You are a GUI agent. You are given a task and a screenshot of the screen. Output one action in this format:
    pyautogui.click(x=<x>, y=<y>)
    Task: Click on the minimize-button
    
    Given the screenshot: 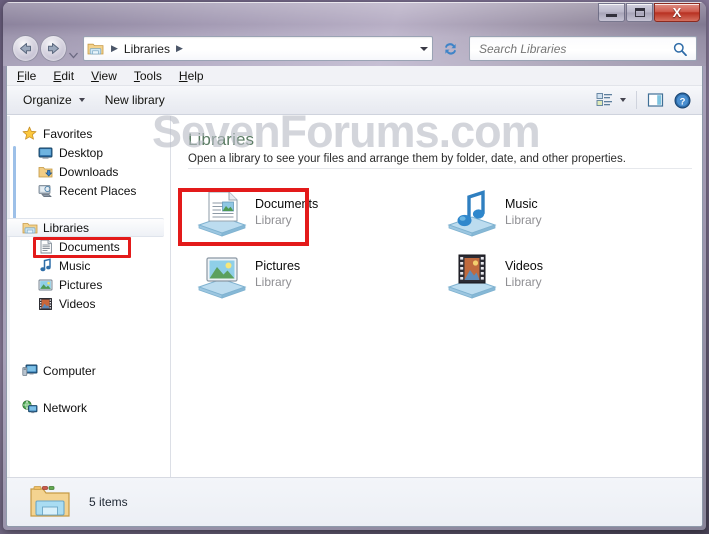 What is the action you would take?
    pyautogui.click(x=611, y=12)
    